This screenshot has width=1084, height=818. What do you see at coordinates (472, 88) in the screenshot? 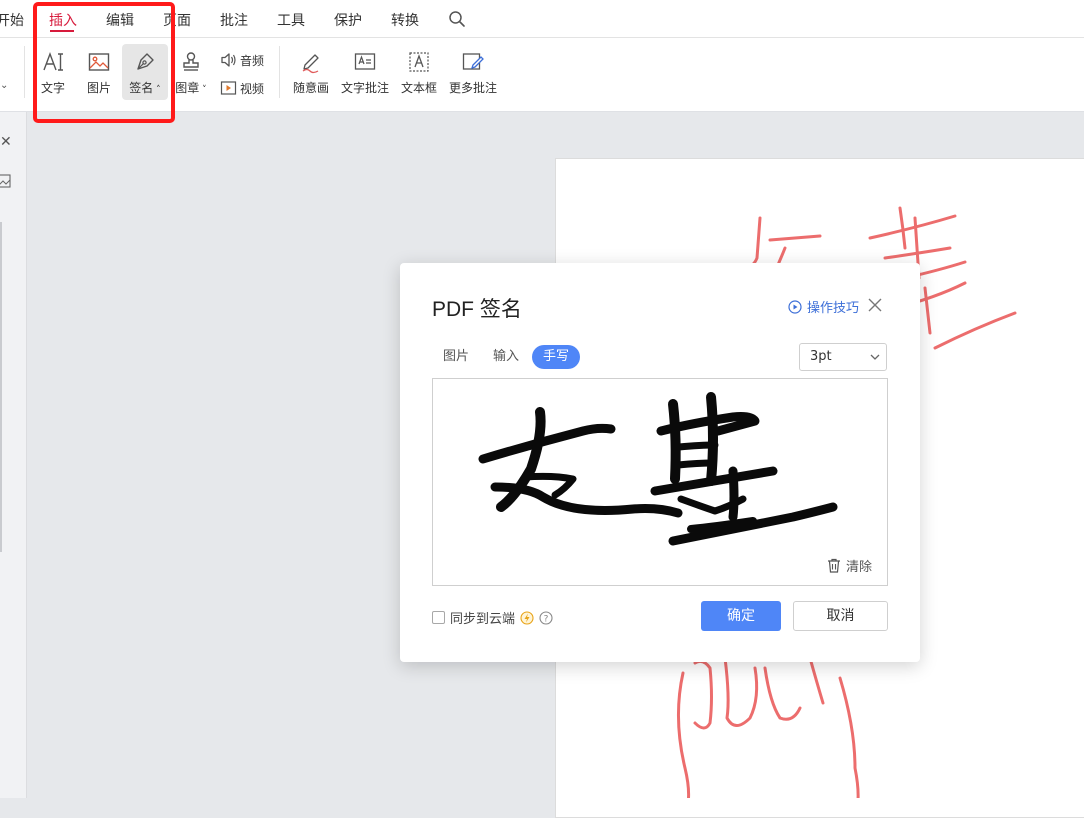
I see `more-annotations-label: 更多批注` at bounding box center [472, 88].